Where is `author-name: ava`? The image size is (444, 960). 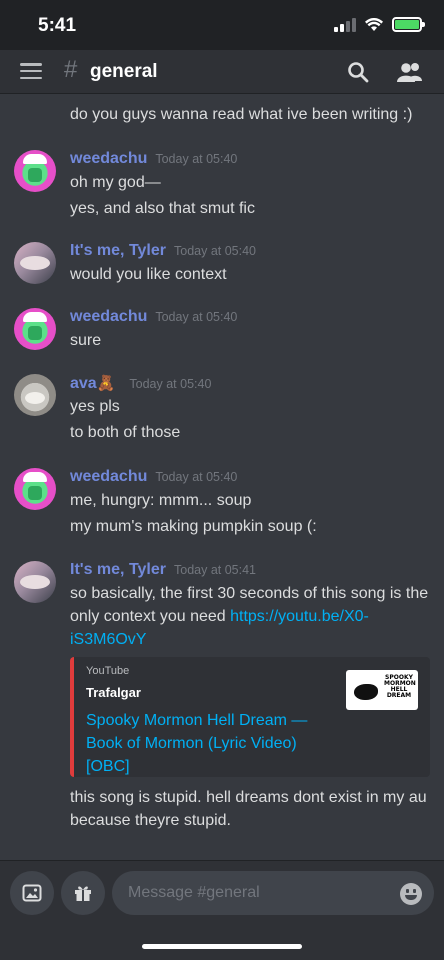 author-name: ava is located at coordinates (83, 383).